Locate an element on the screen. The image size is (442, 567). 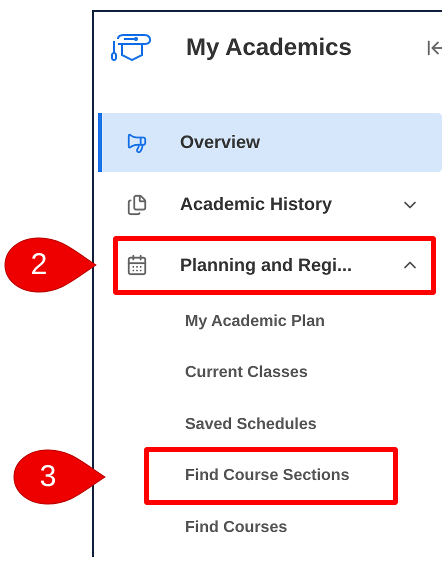
callout-marker: 3 is located at coordinates (59, 477).